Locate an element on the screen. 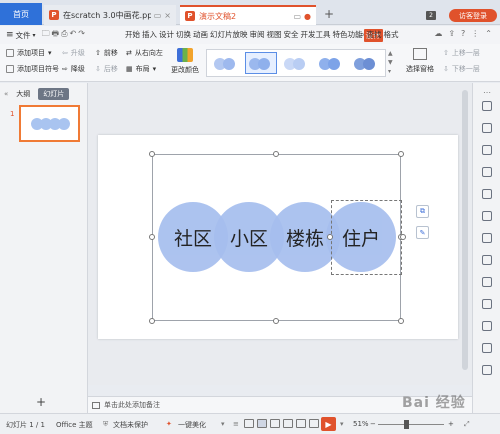  scrollbar-thumb is located at coordinates (465, 230).